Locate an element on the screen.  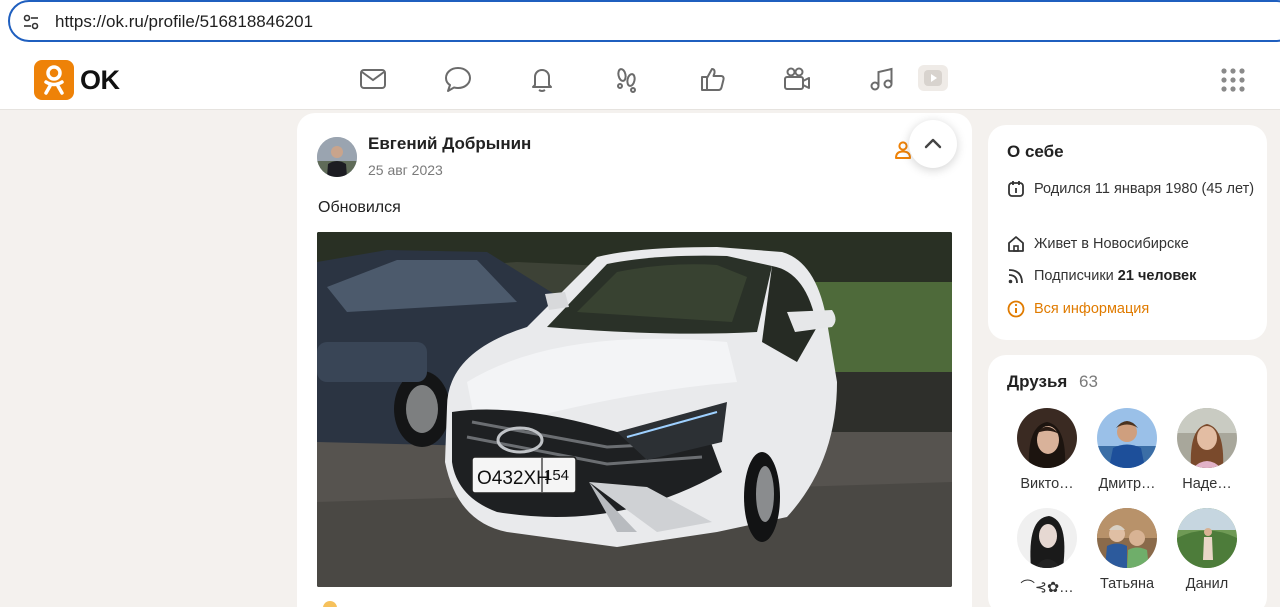
chevron-up-icon is located at coordinates (933, 143).